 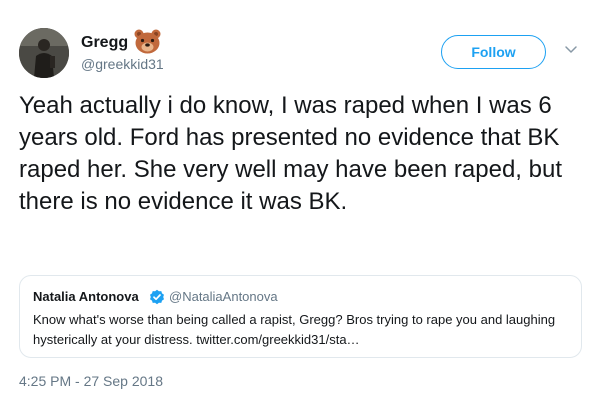 I want to click on author-name: Gregg, so click(x=104, y=43).